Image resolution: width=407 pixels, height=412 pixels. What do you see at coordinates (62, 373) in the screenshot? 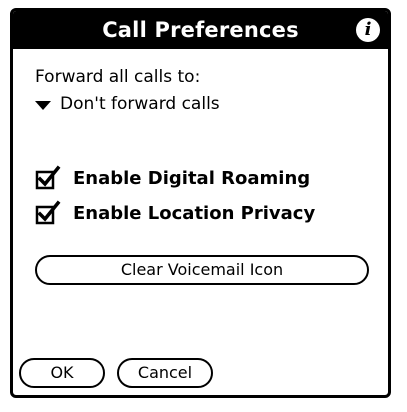
I see `ok-button: OK` at bounding box center [62, 373].